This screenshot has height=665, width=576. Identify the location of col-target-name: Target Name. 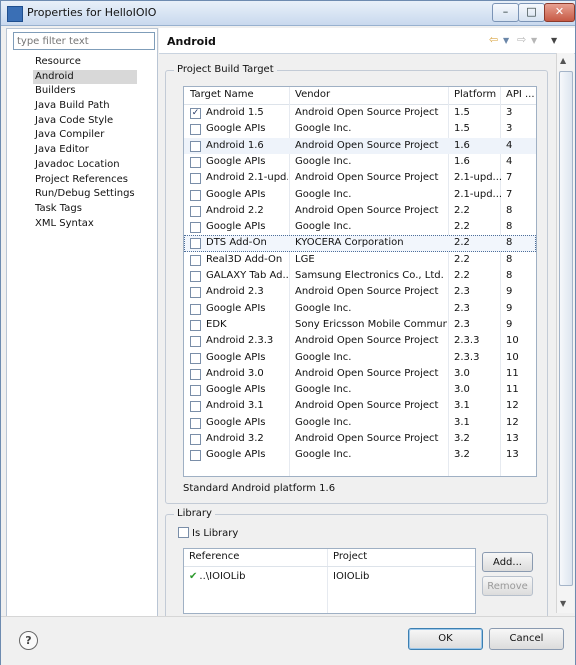
(222, 94).